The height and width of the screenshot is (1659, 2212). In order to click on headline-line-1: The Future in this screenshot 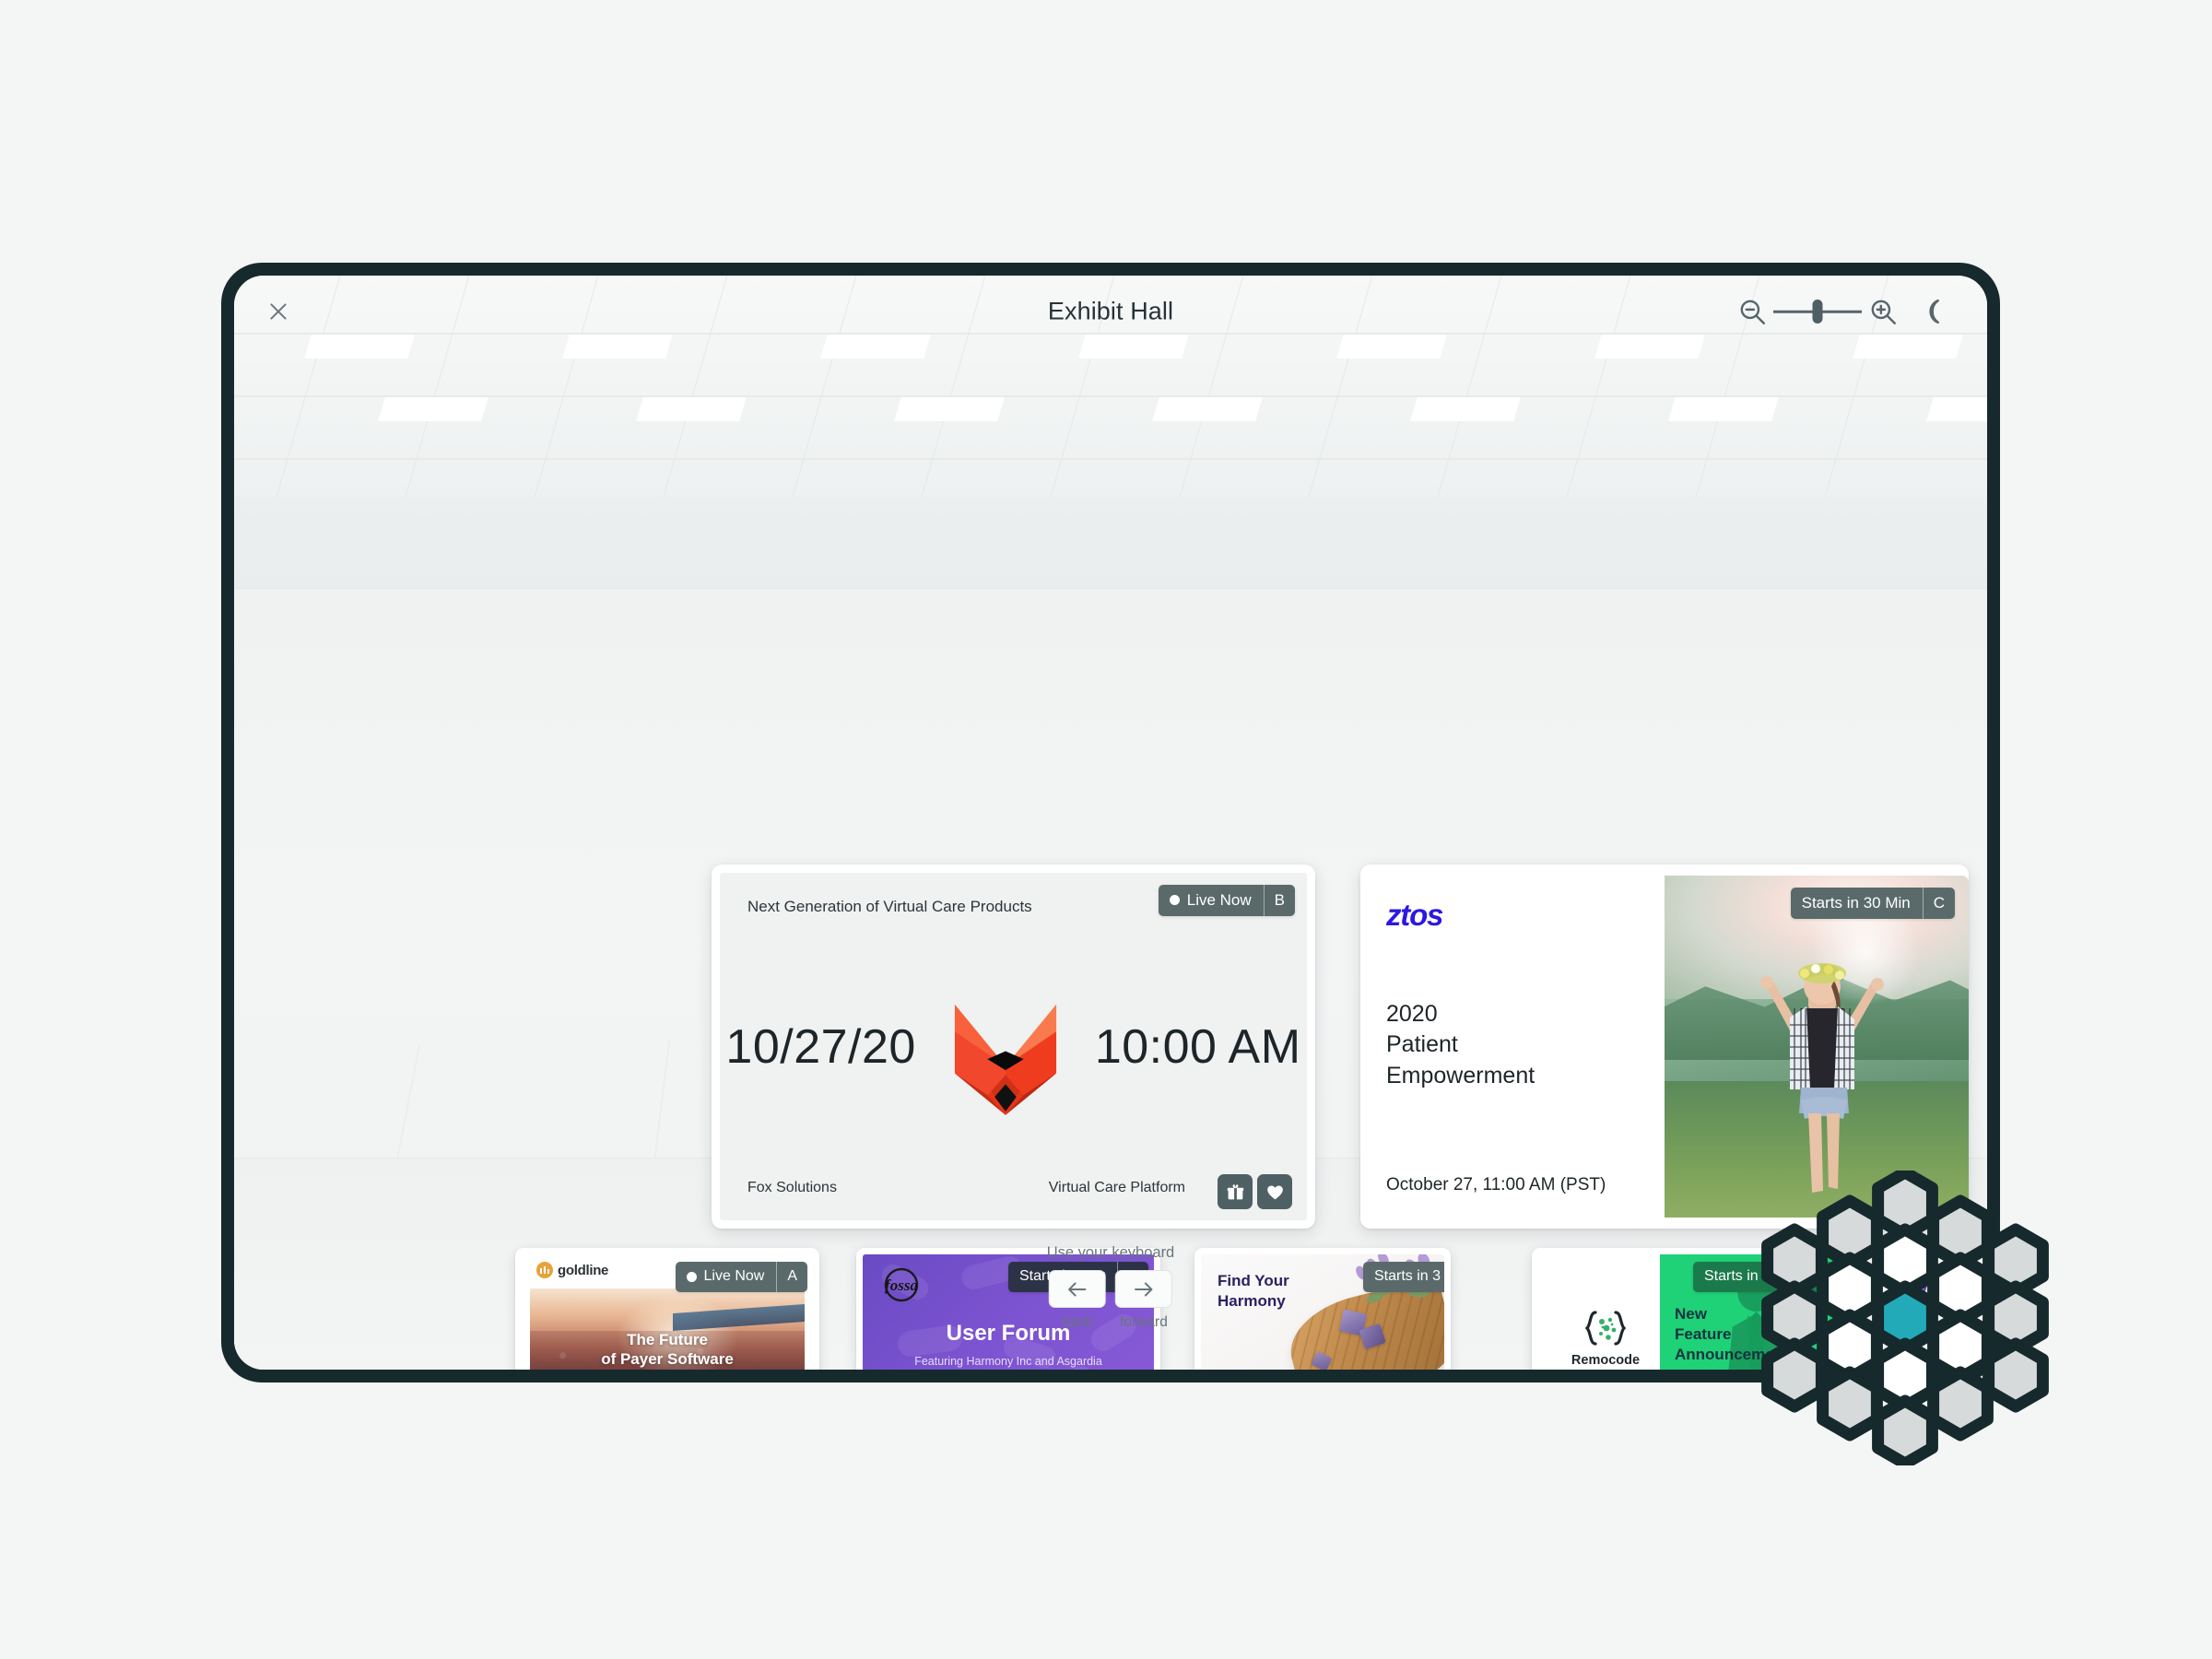, I will do `click(667, 1340)`.